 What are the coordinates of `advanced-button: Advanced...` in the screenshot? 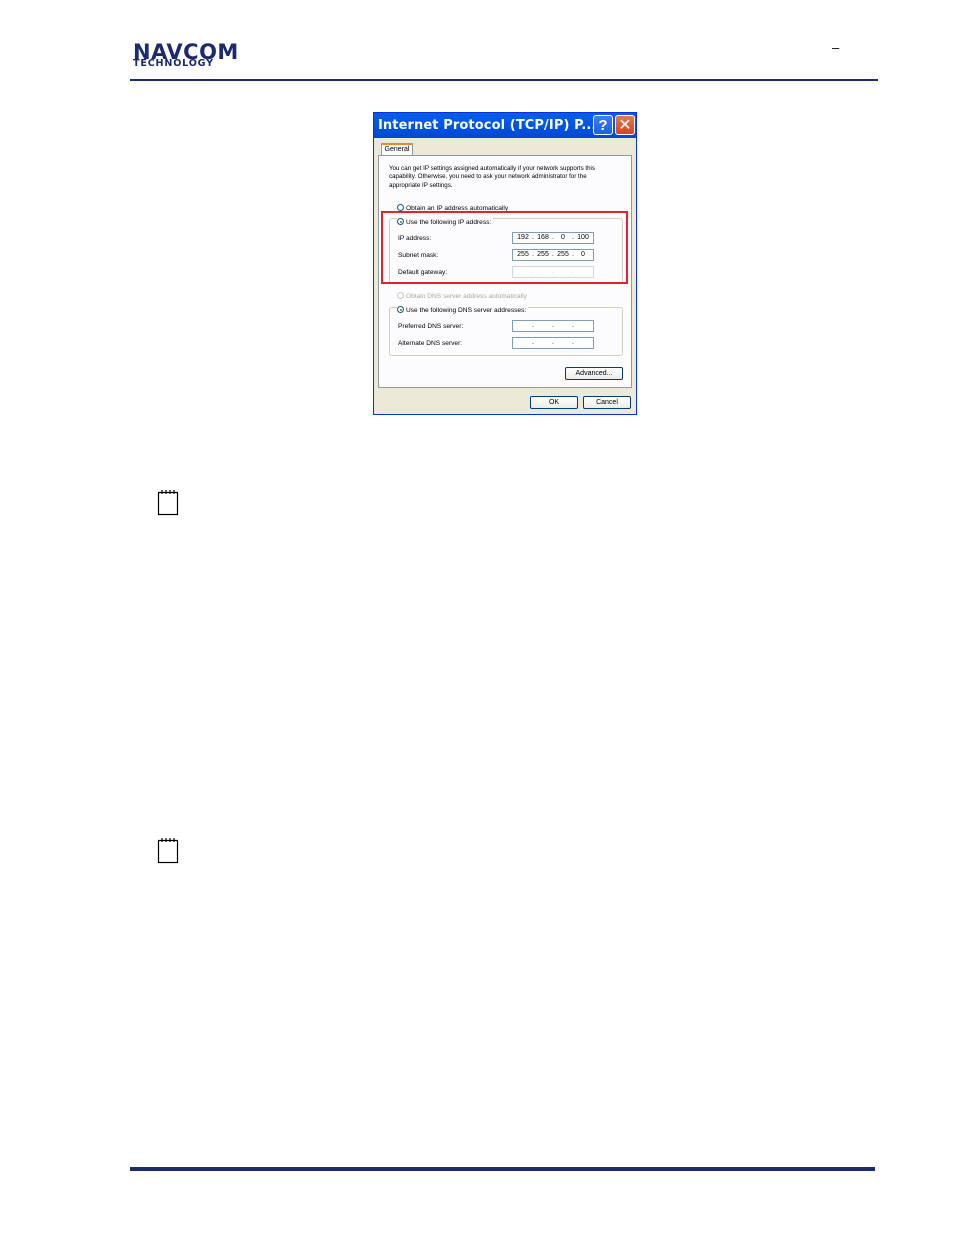 It's located at (594, 373).